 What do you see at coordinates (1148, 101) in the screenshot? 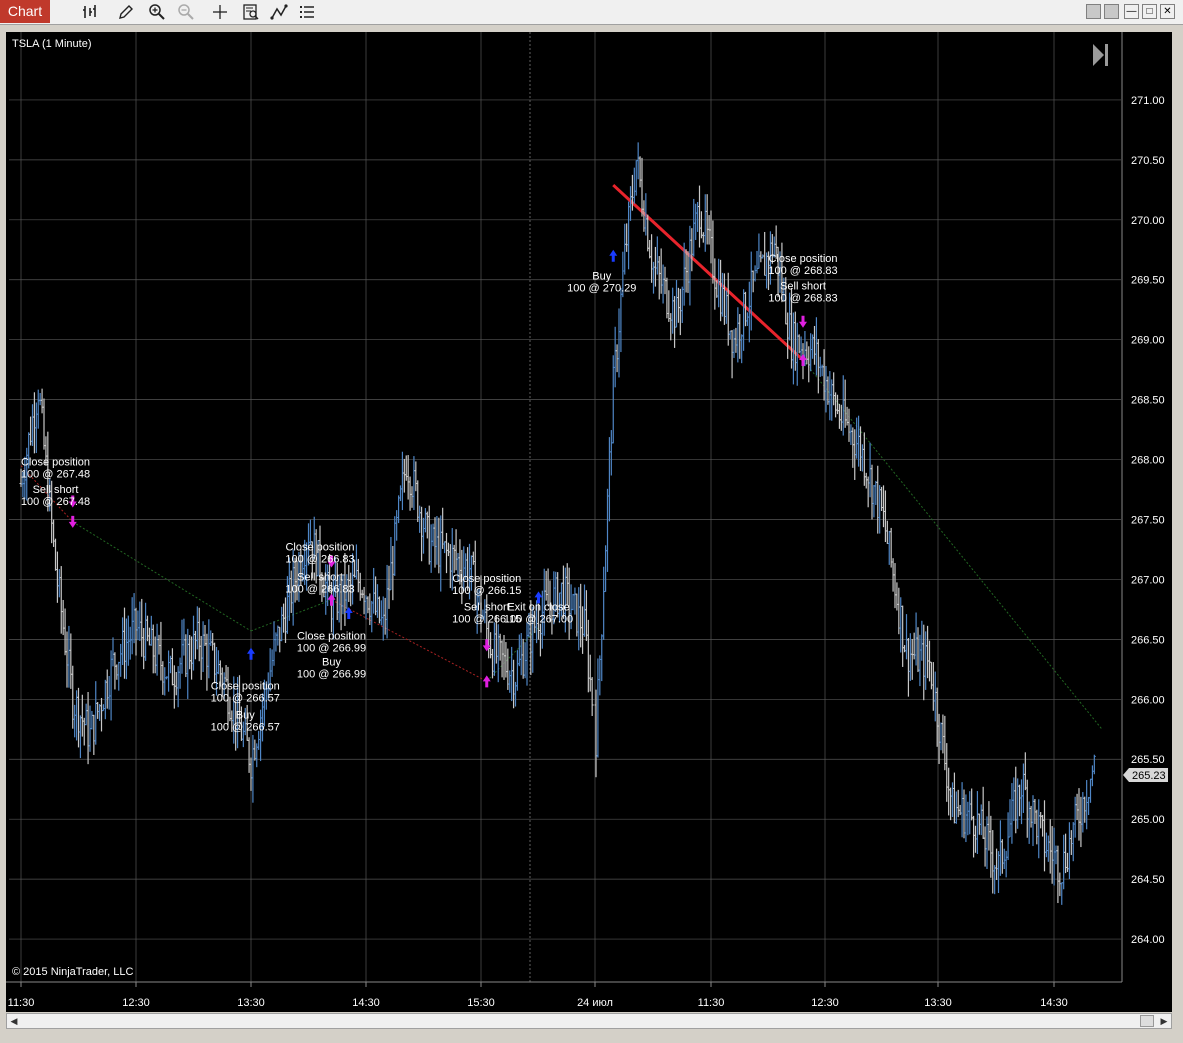
I see `y-tick-label: 271.00` at bounding box center [1148, 101].